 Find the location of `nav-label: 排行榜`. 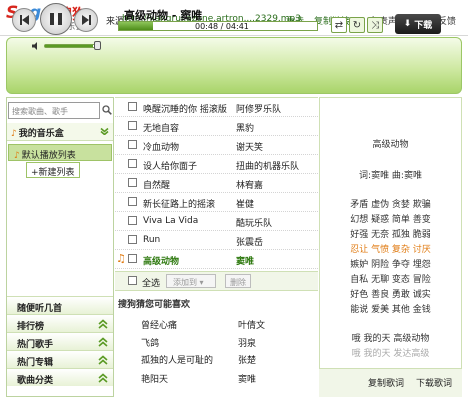

nav-label: 排行榜 is located at coordinates (31, 327).